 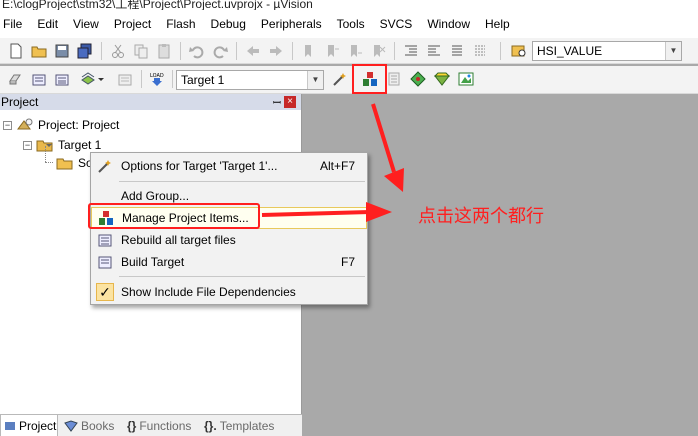 I want to click on undo-icon, so click(x=197, y=51).